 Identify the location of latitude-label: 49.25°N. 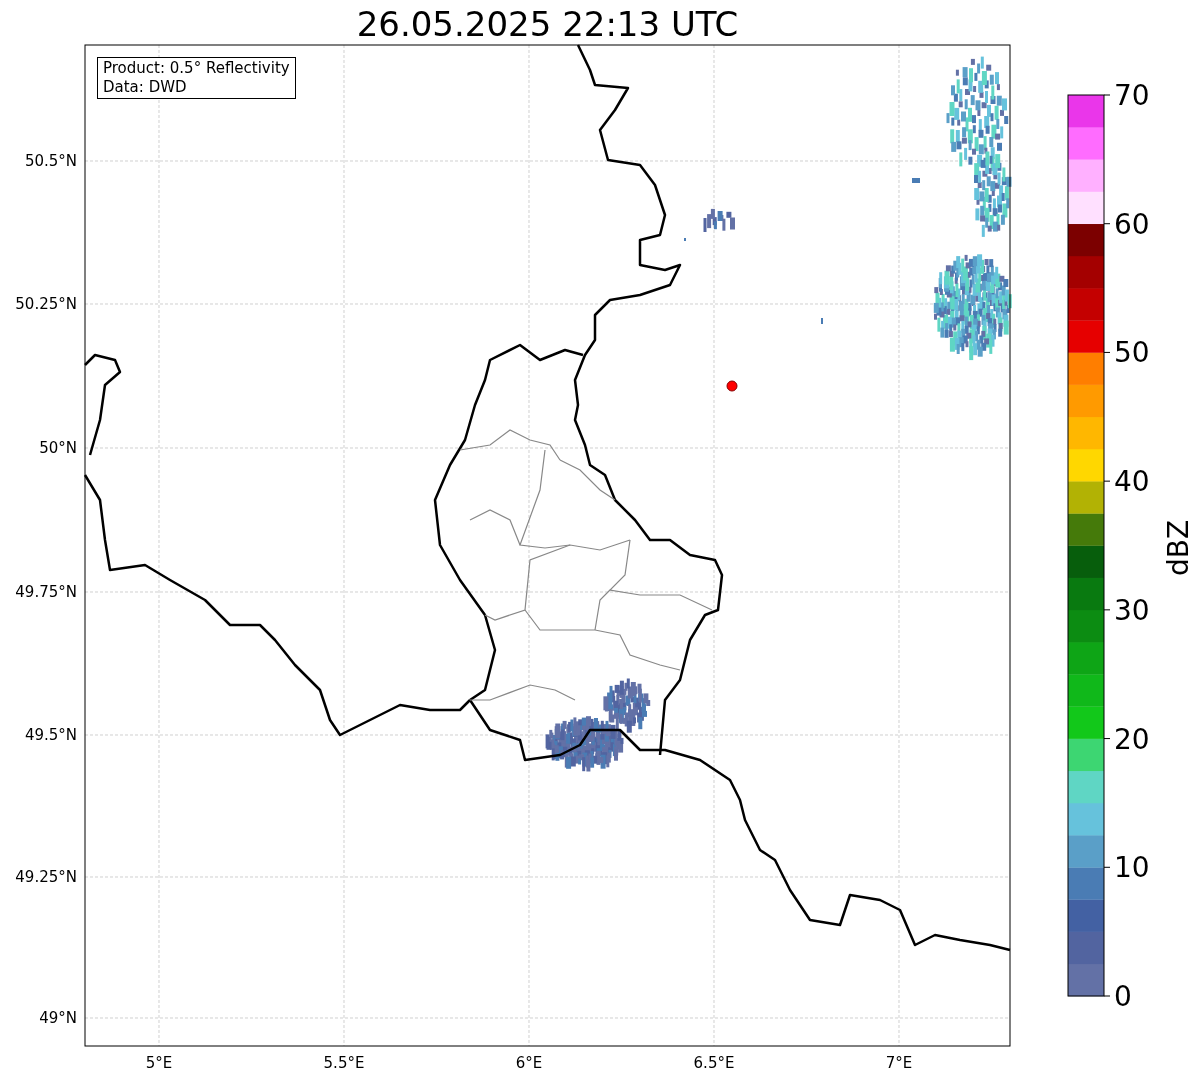
(46, 877).